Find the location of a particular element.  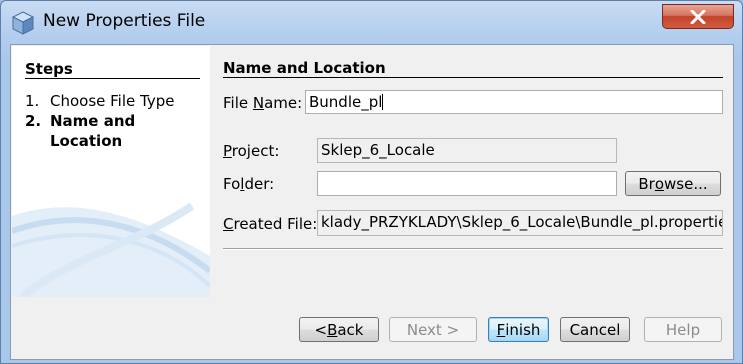

project-label: Project: is located at coordinates (251, 151).